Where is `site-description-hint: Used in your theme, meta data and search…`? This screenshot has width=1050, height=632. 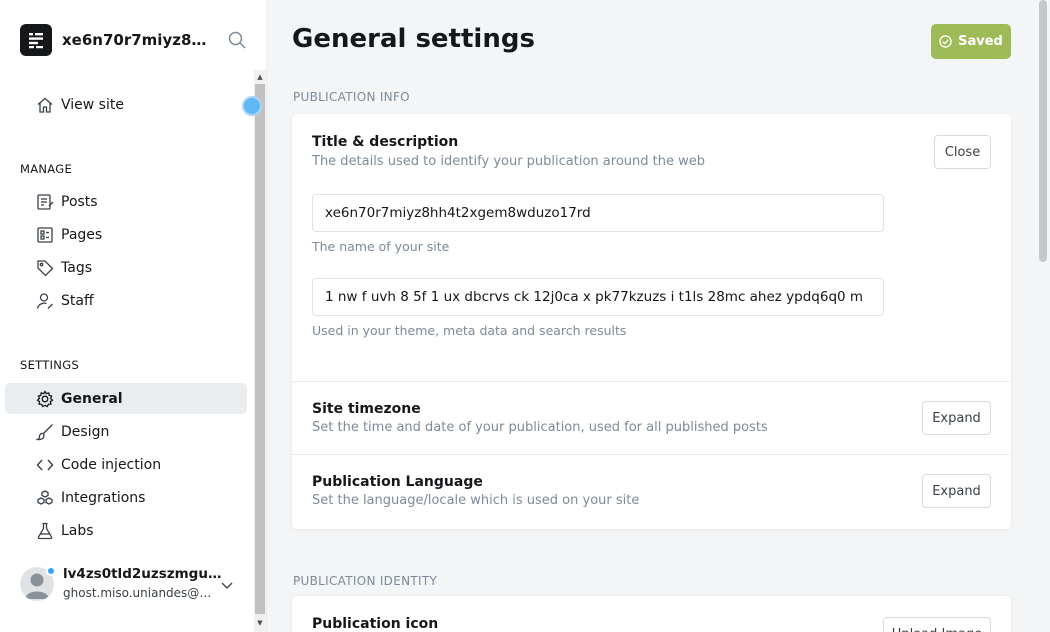 site-description-hint: Used in your theme, meta data and search… is located at coordinates (469, 330).